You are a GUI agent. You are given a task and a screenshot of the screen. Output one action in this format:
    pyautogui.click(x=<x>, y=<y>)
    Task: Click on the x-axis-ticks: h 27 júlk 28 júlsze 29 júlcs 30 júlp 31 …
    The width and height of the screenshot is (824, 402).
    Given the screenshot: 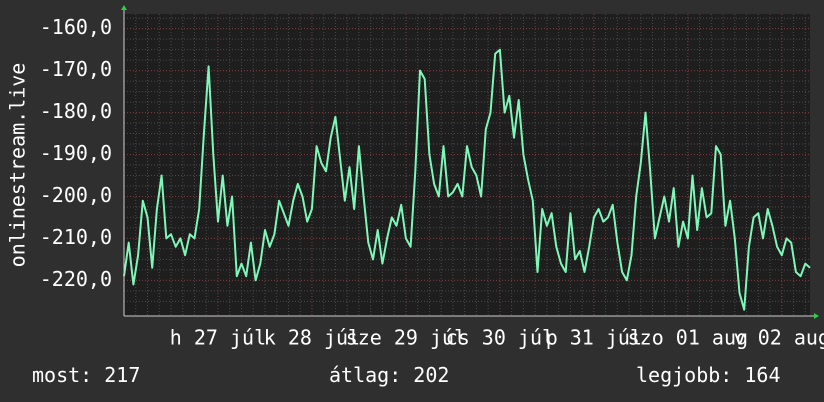 What is the action you would take?
    pyautogui.click(x=497, y=338)
    